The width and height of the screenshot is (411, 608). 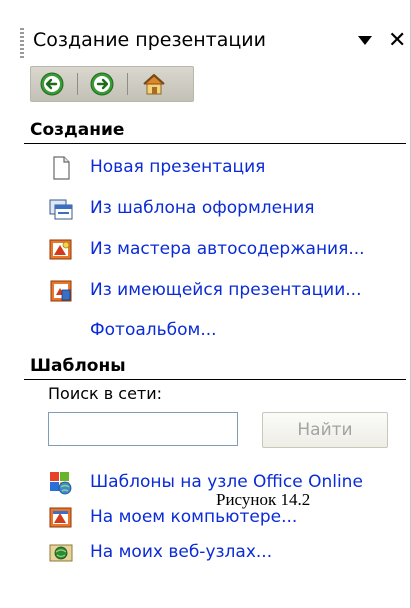 What do you see at coordinates (61, 291) in the screenshot?
I see `existing-presentation-icon` at bounding box center [61, 291].